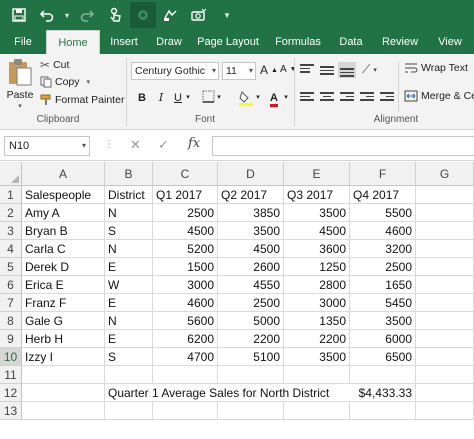 Image resolution: width=474 pixels, height=439 pixels. Describe the element at coordinates (347, 98) in the screenshot. I see `align-right-button` at that location.